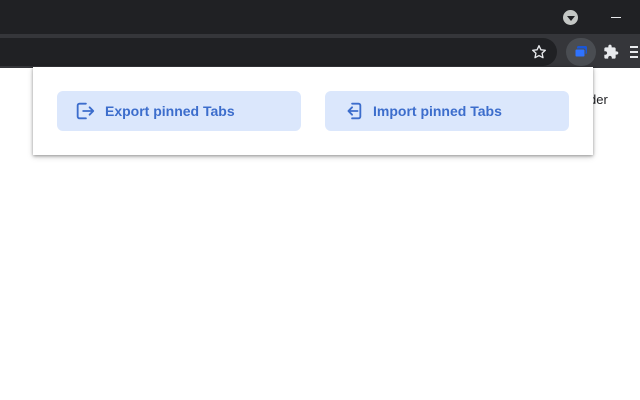  Describe the element at coordinates (611, 52) in the screenshot. I see `puzzle-icon` at that location.